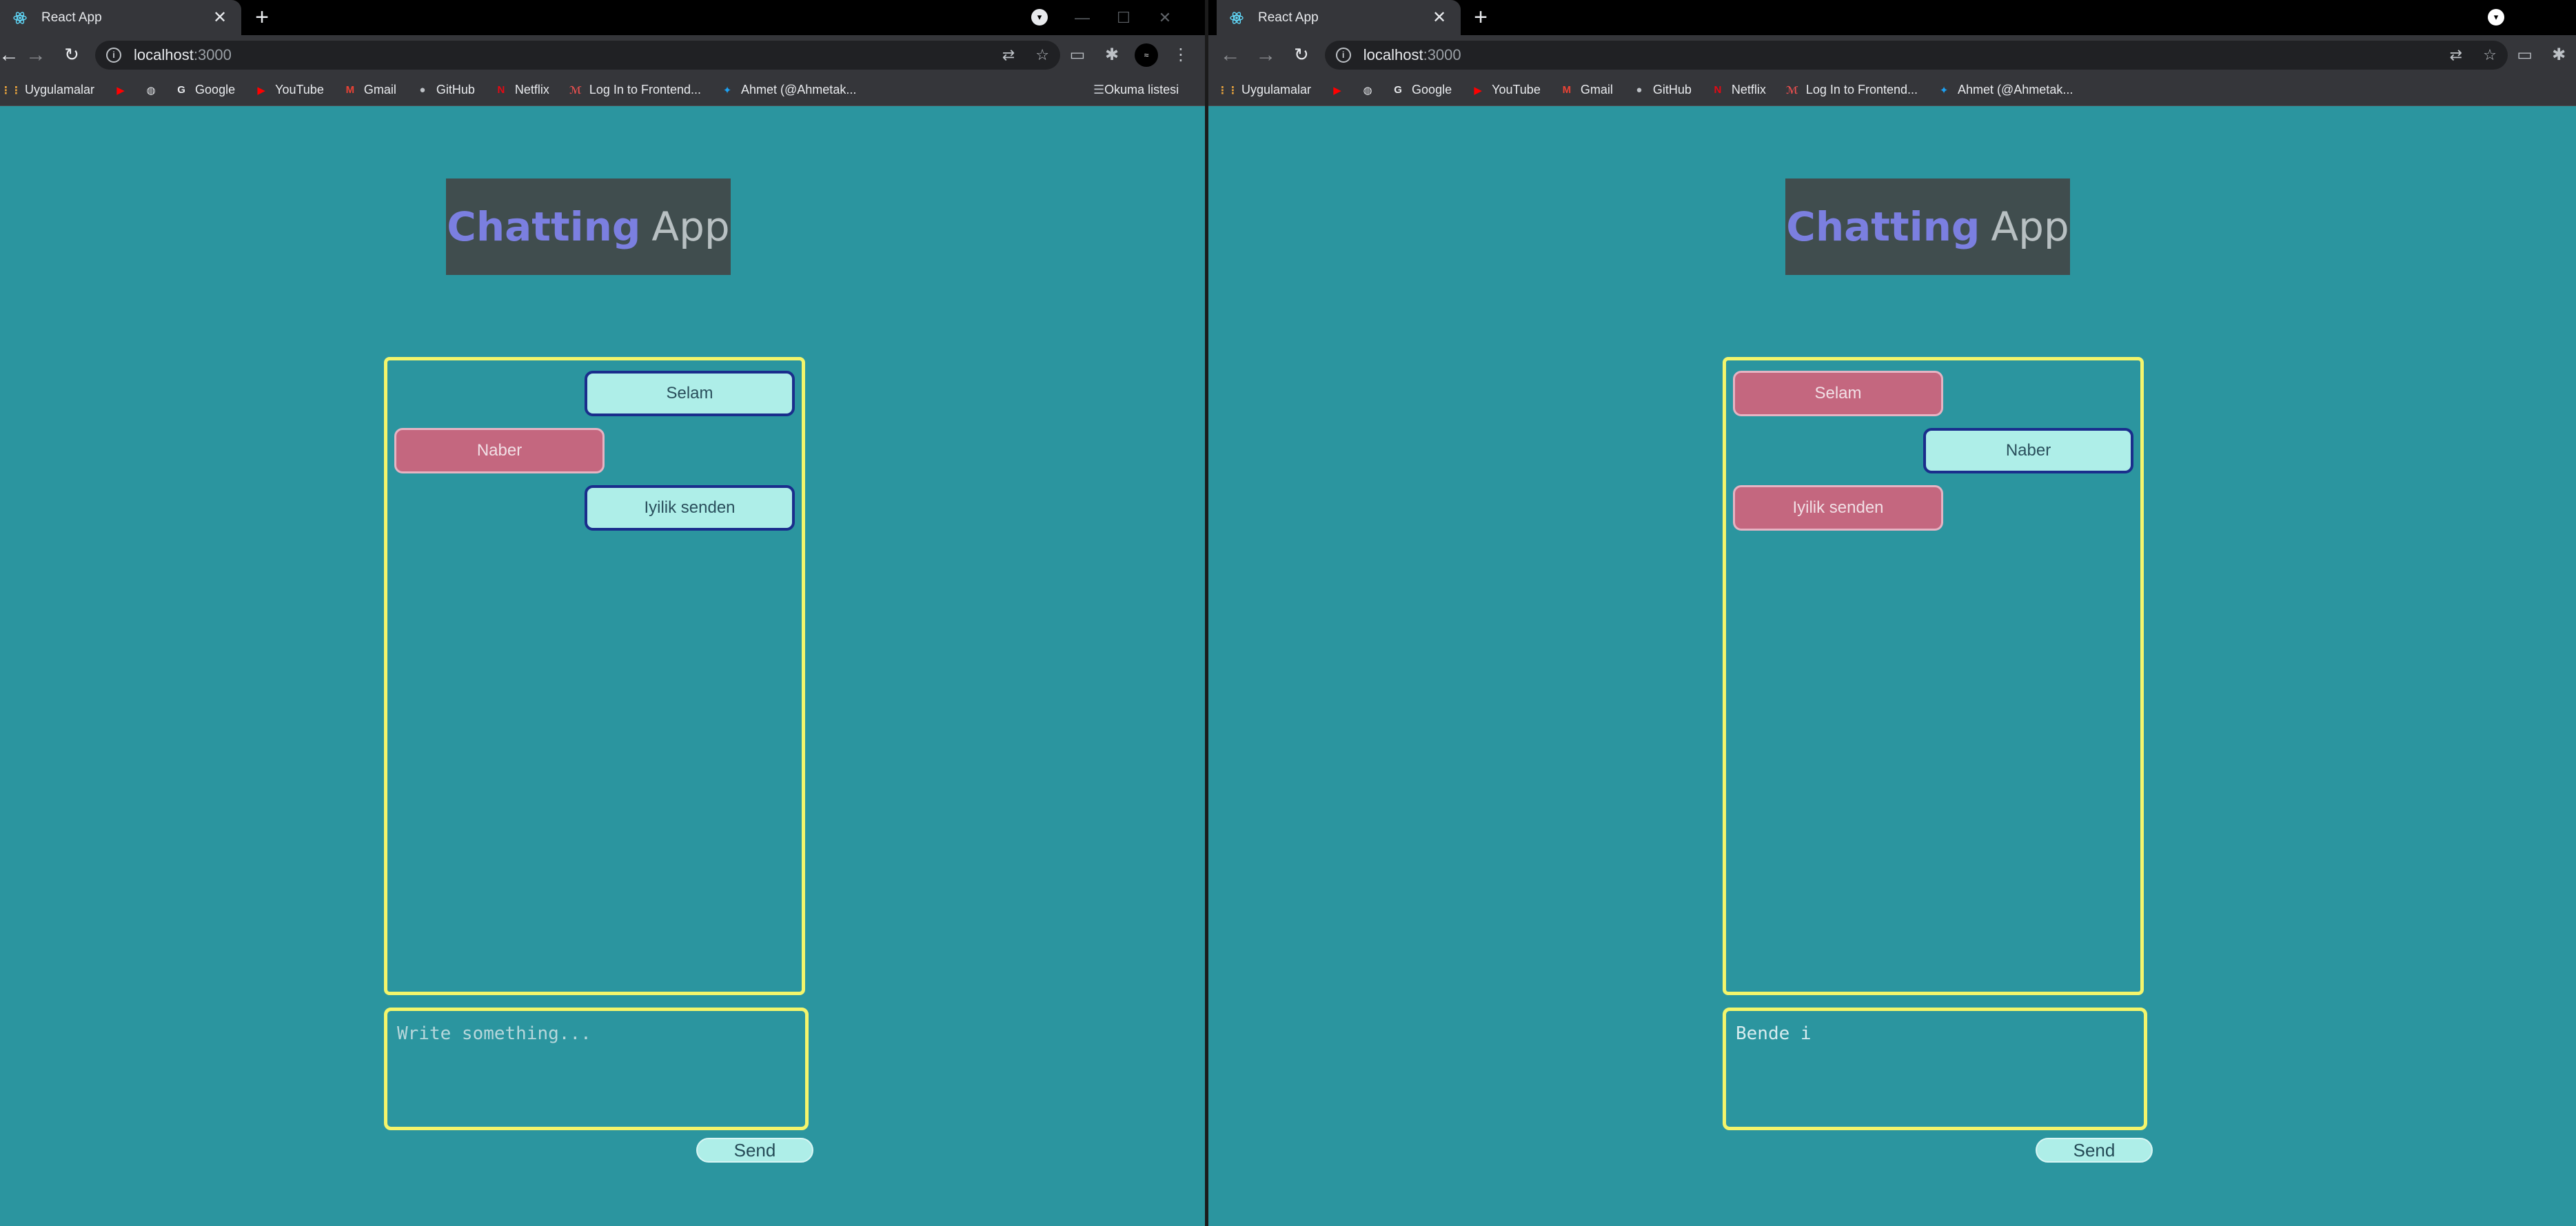 The height and width of the screenshot is (1226, 2576). Describe the element at coordinates (1838, 393) in the screenshot. I see `message-bubble-received: Selam` at that location.